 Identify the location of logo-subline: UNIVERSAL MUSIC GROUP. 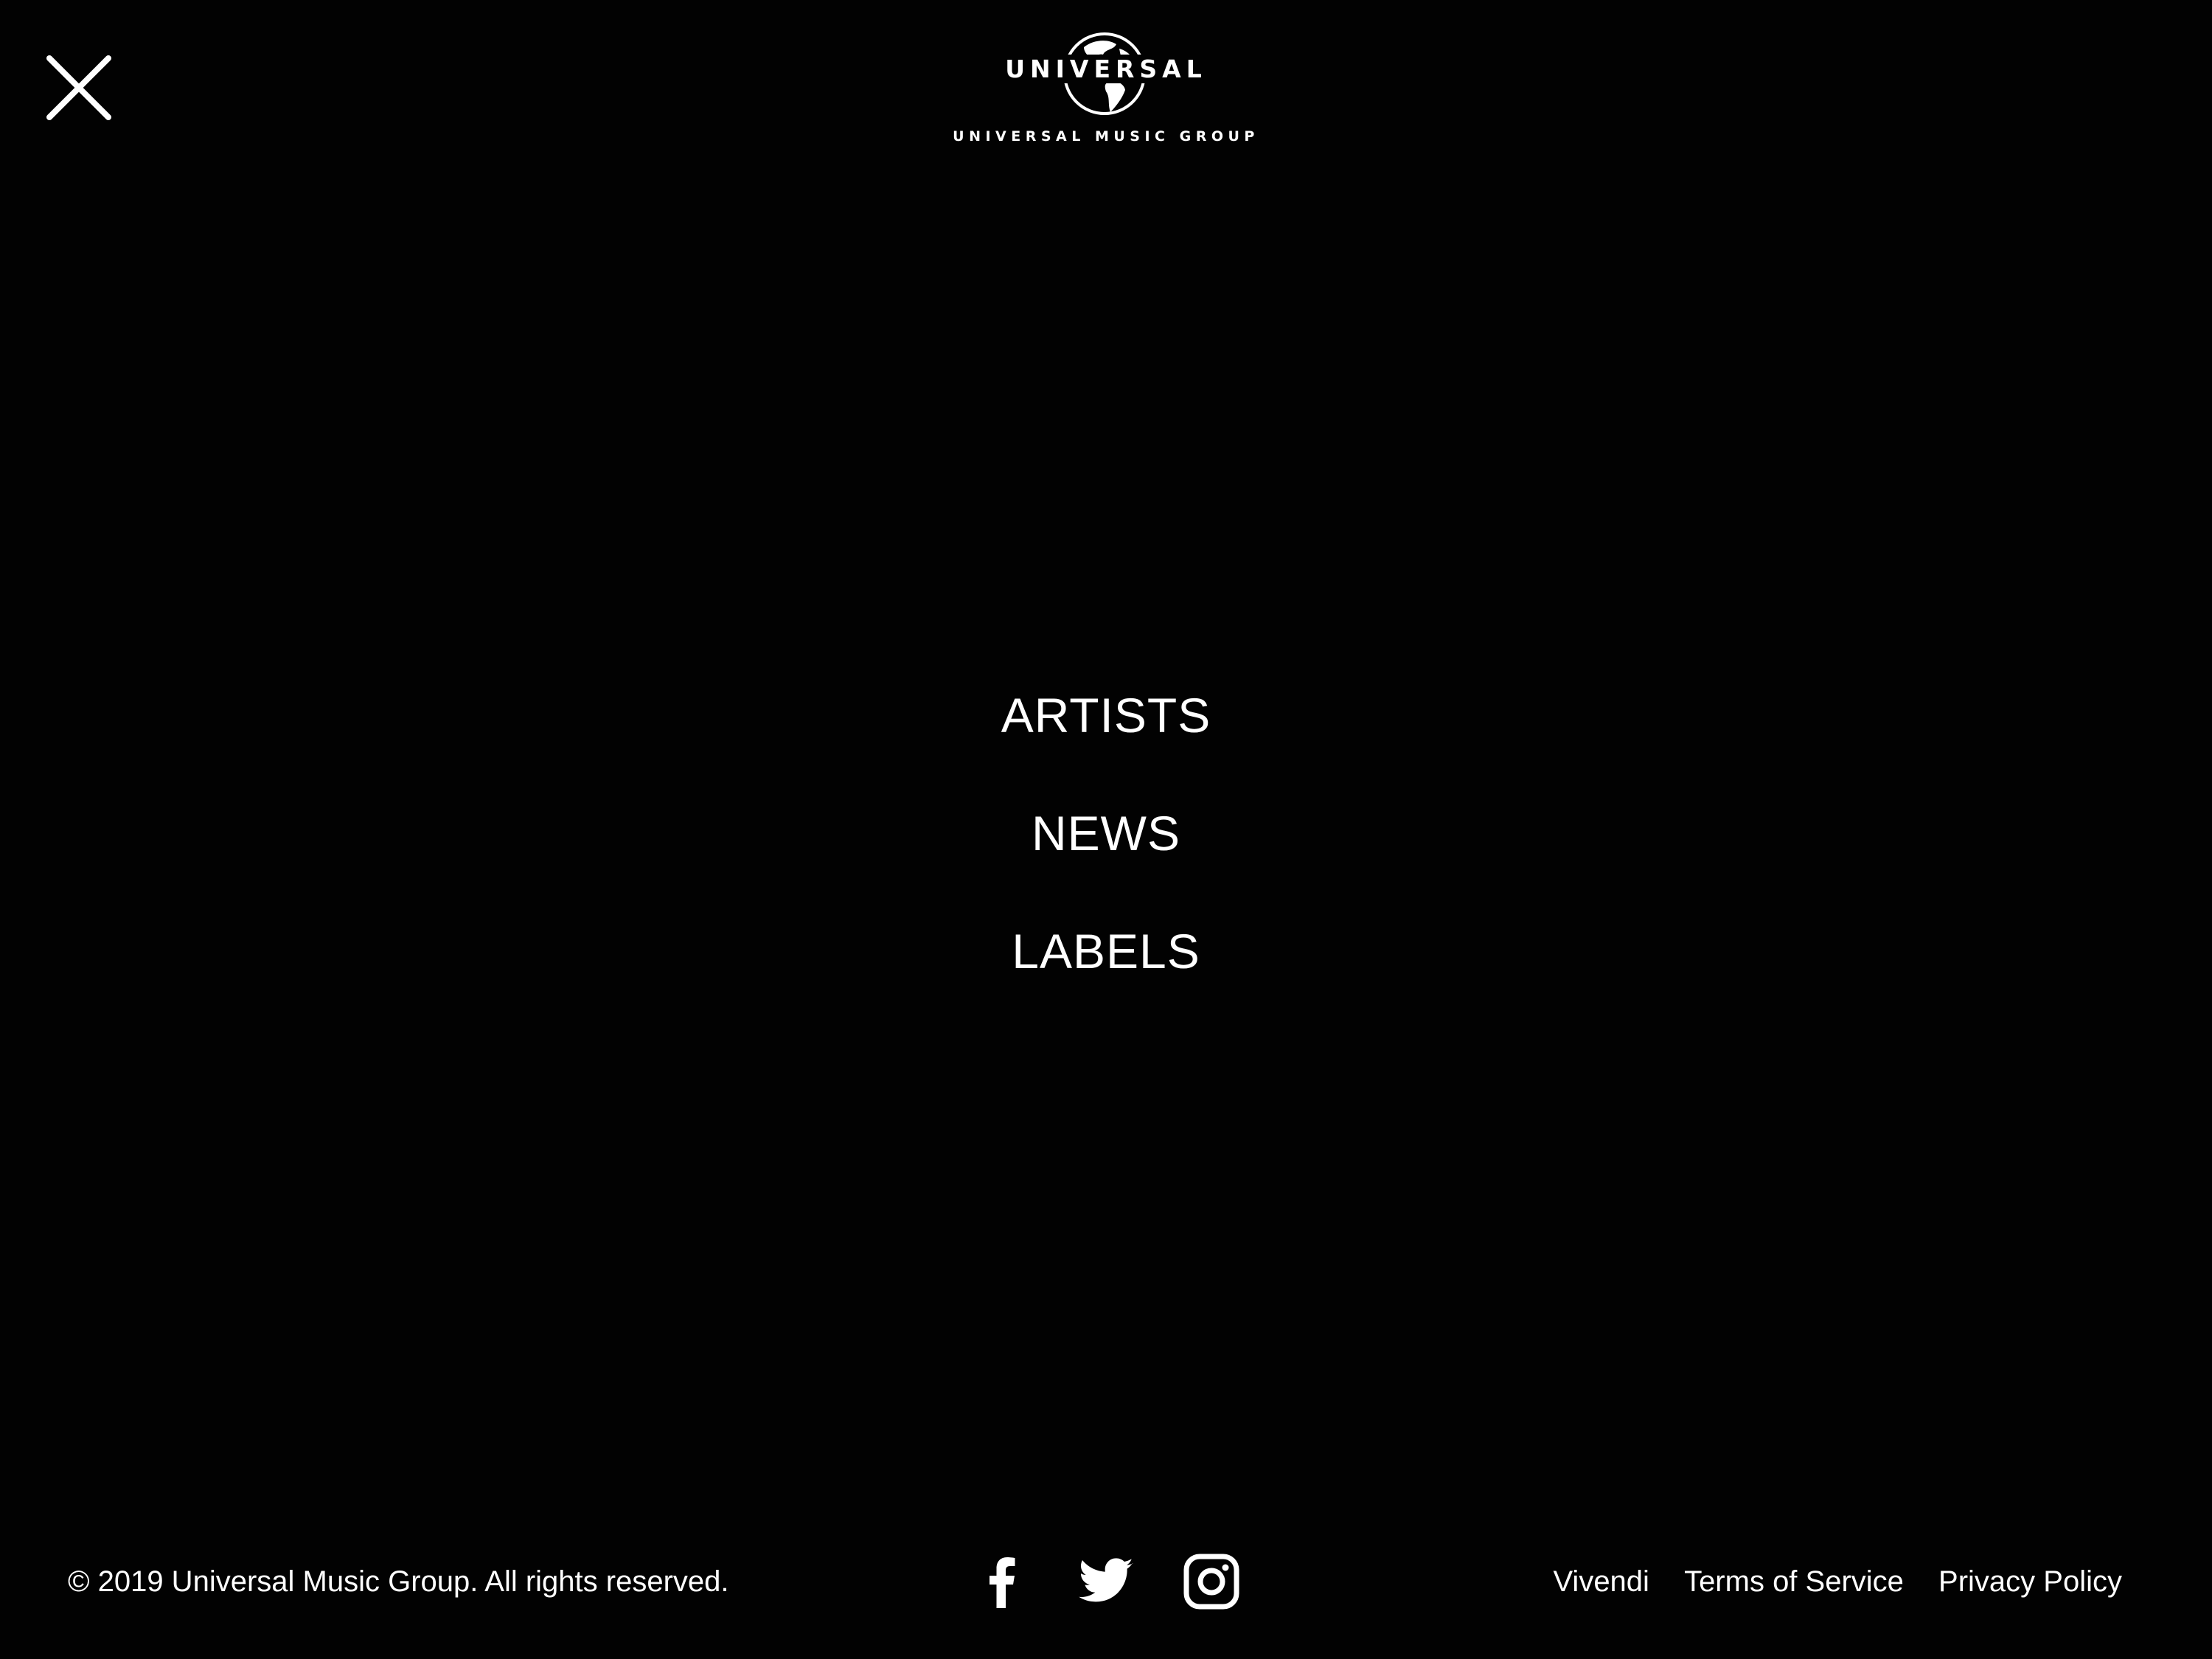
(1106, 136).